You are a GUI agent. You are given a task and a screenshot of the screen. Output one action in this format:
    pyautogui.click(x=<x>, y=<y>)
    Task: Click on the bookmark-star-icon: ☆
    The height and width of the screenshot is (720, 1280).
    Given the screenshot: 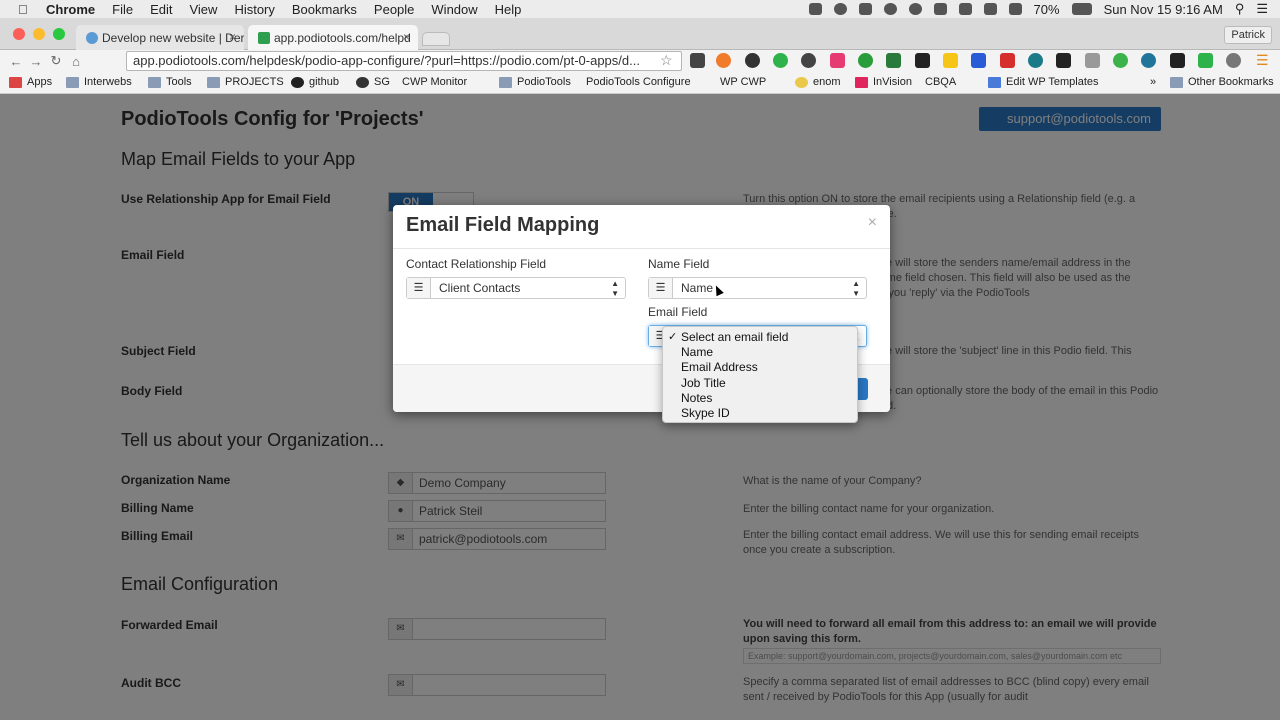 What is the action you would take?
    pyautogui.click(x=666, y=60)
    